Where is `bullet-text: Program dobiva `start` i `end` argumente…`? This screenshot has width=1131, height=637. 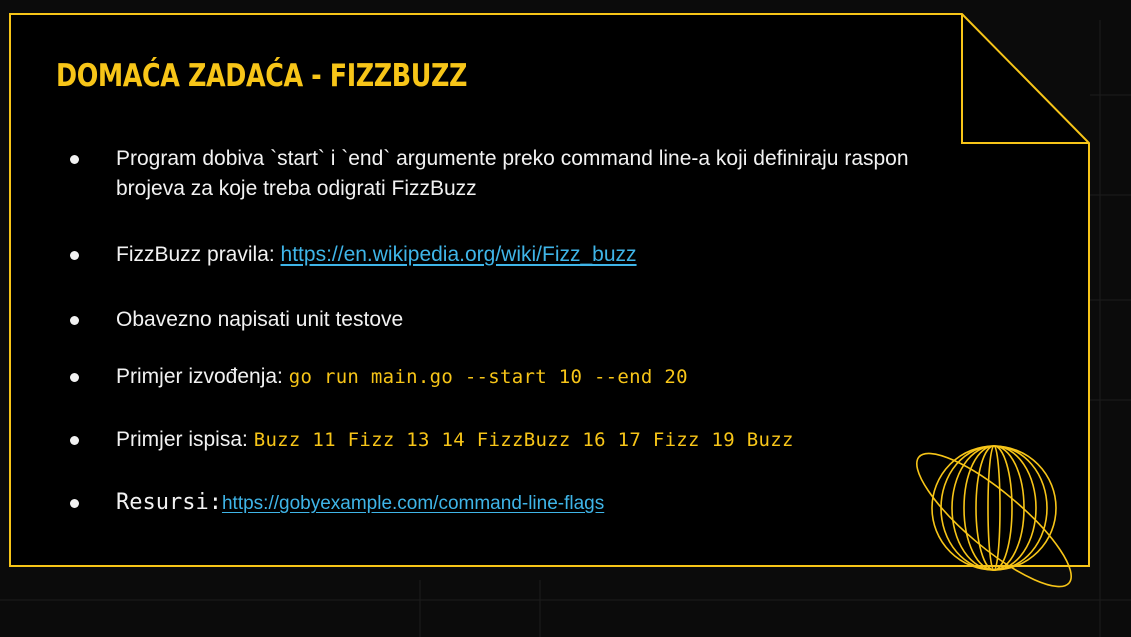 bullet-text: Program dobiva `start` i `end` argumente… is located at coordinates (512, 173).